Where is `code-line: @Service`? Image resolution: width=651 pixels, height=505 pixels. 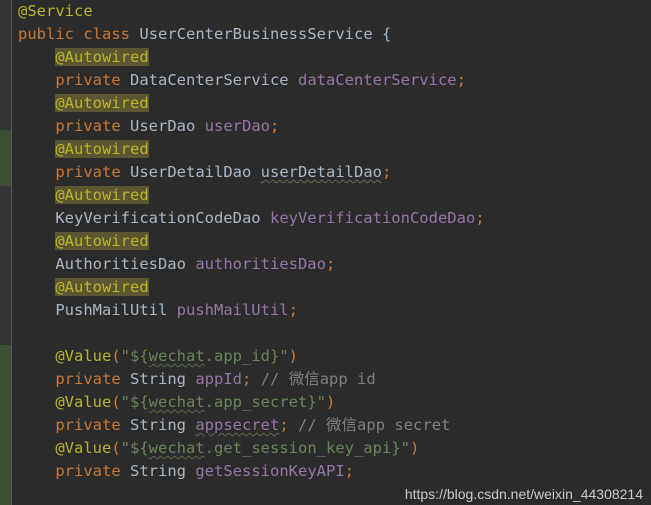 code-line: @Service is located at coordinates (331, 11).